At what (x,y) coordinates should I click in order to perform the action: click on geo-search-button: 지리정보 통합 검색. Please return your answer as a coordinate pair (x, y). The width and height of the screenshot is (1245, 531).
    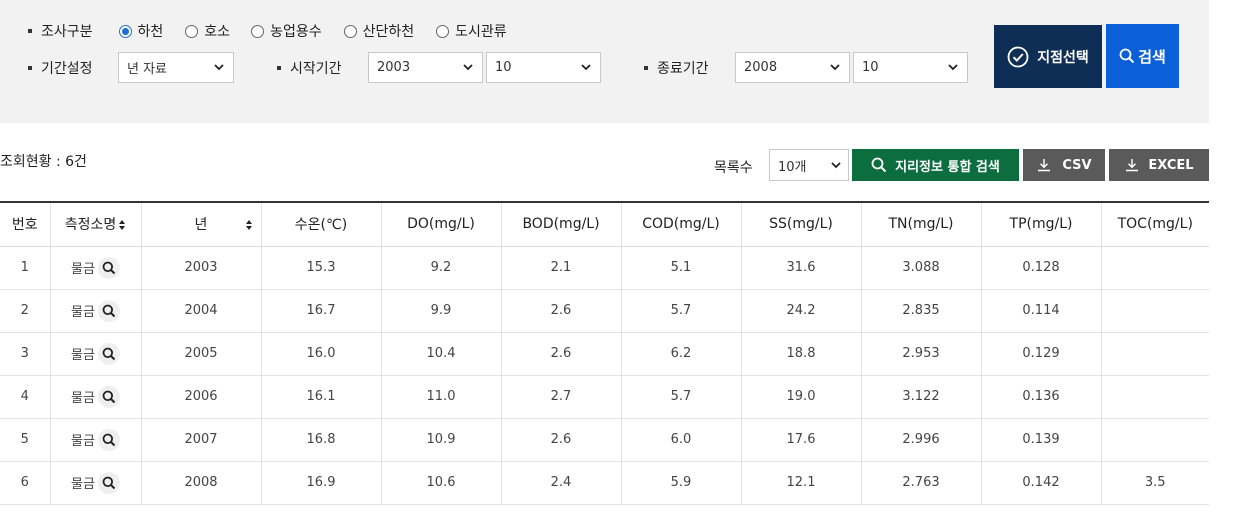
    Looking at the image, I should click on (935, 165).